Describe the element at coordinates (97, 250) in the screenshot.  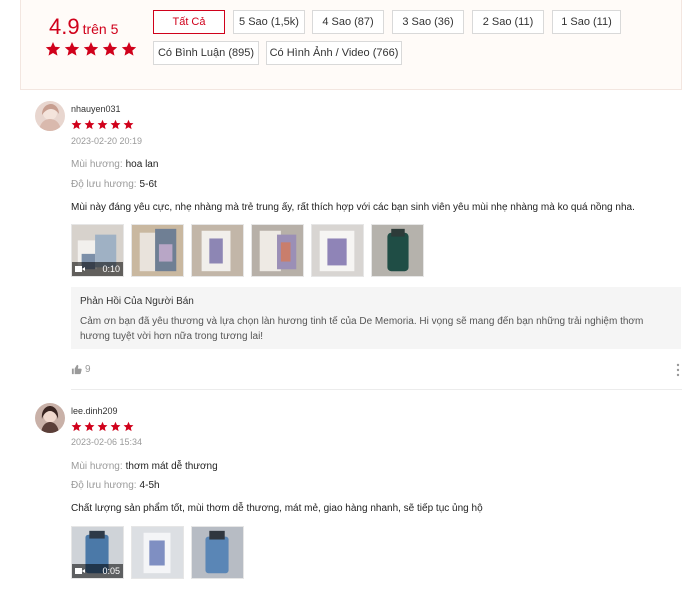
I see `review-video-thumbnail: 0:10` at that location.